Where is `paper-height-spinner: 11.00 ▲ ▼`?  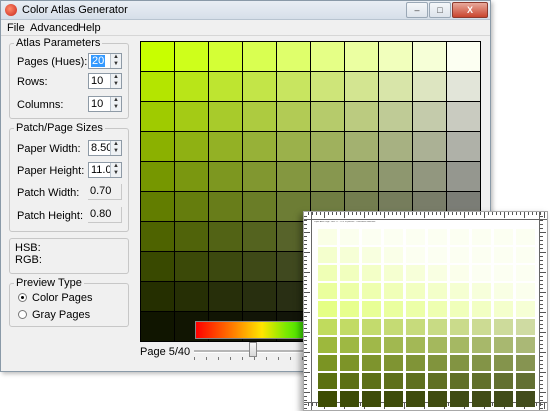
paper-height-spinner: 11.00 ▲ ▼ is located at coordinates (105, 170).